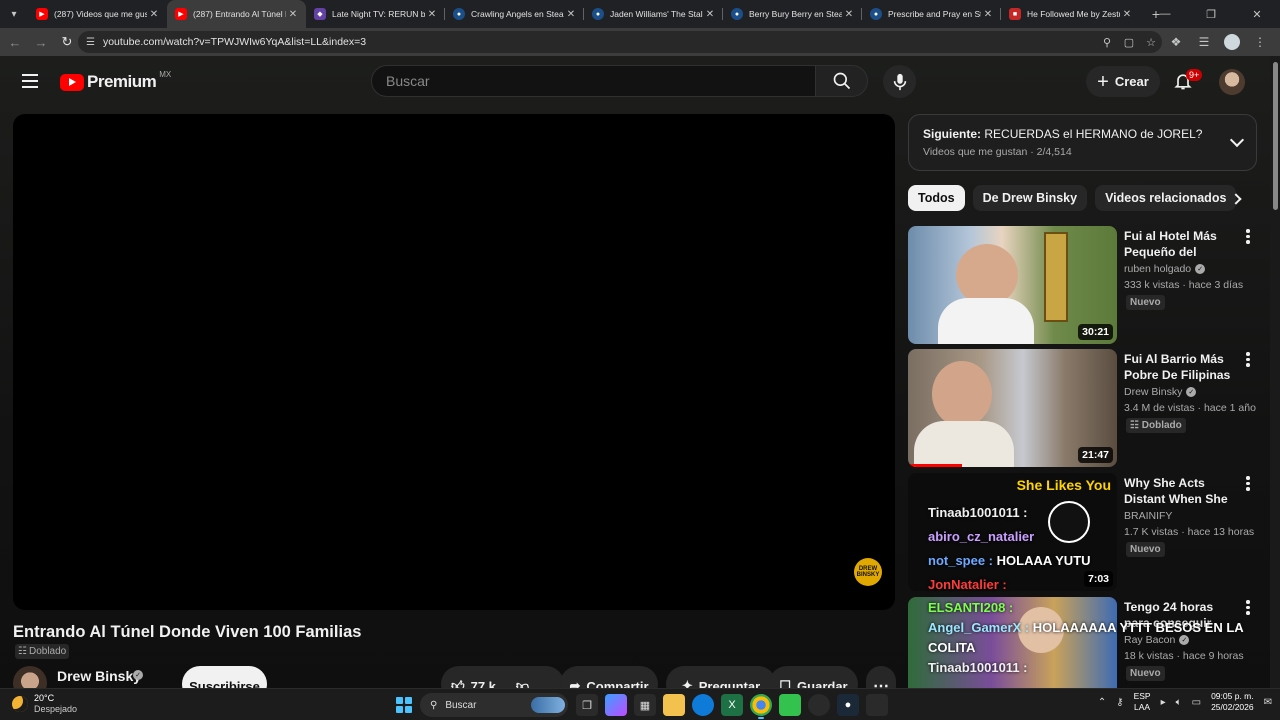 Image resolution: width=1280 pixels, height=720 pixels. What do you see at coordinates (90, 42) in the screenshot?
I see `site-info-icon: ☰` at bounding box center [90, 42].